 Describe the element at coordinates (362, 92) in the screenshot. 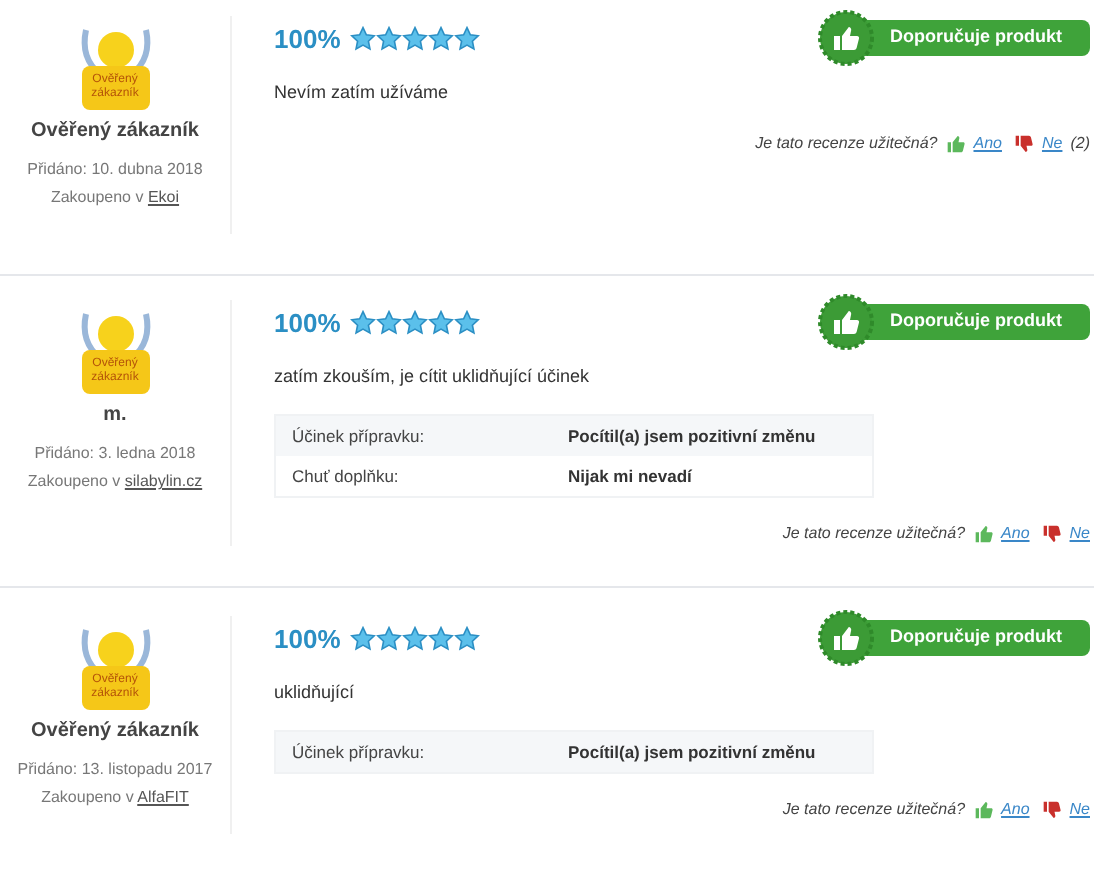

I see `review-text: Nevím zatím užíváme` at that location.